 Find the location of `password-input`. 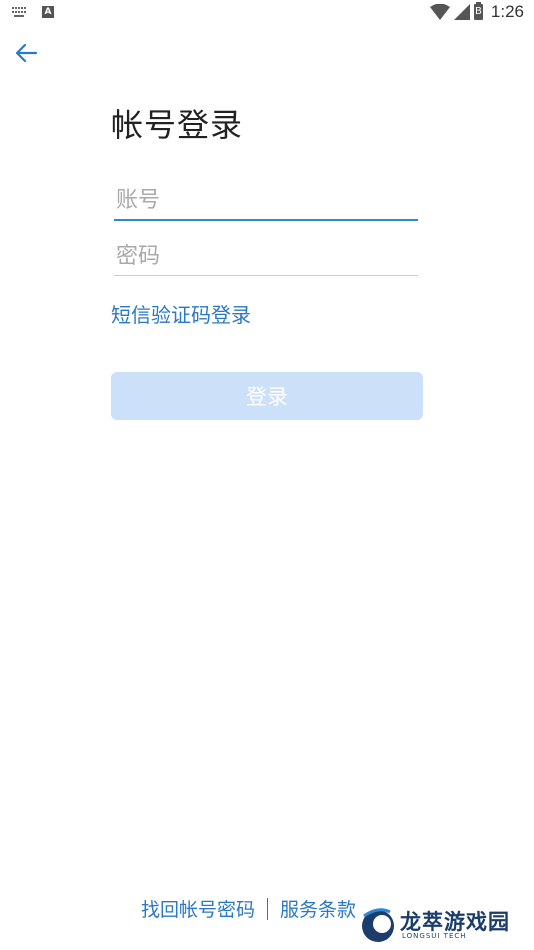

password-input is located at coordinates (268, 259).